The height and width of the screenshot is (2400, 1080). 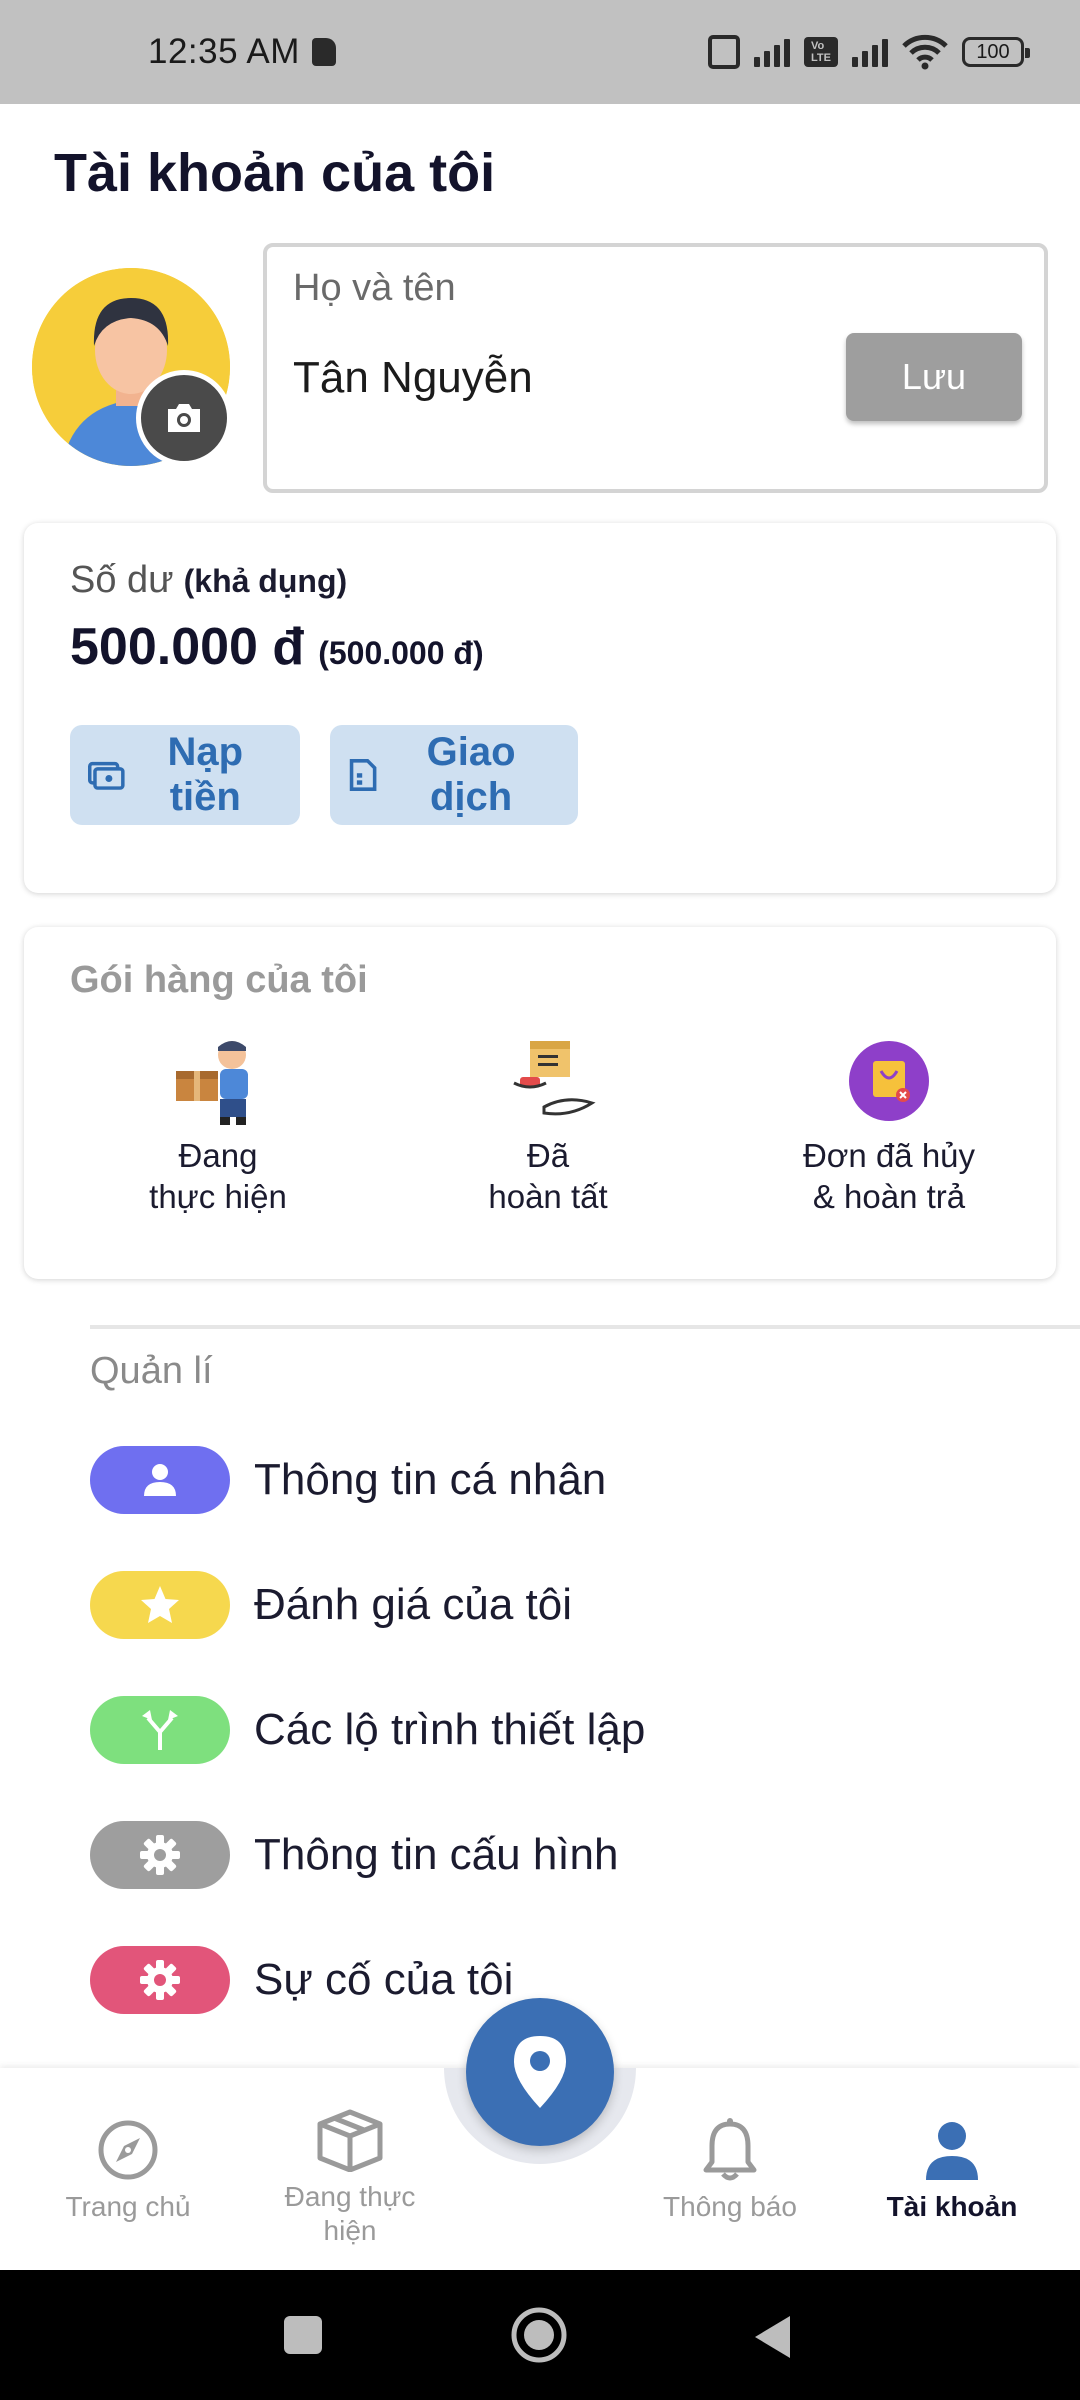 I want to click on back-icon, so click(x=773, y=2337).